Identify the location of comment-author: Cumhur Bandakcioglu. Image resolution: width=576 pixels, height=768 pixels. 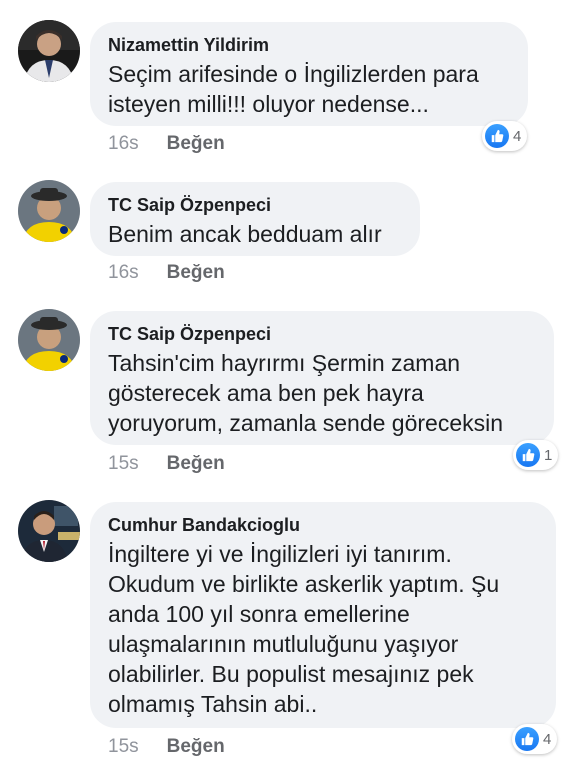
(323, 525).